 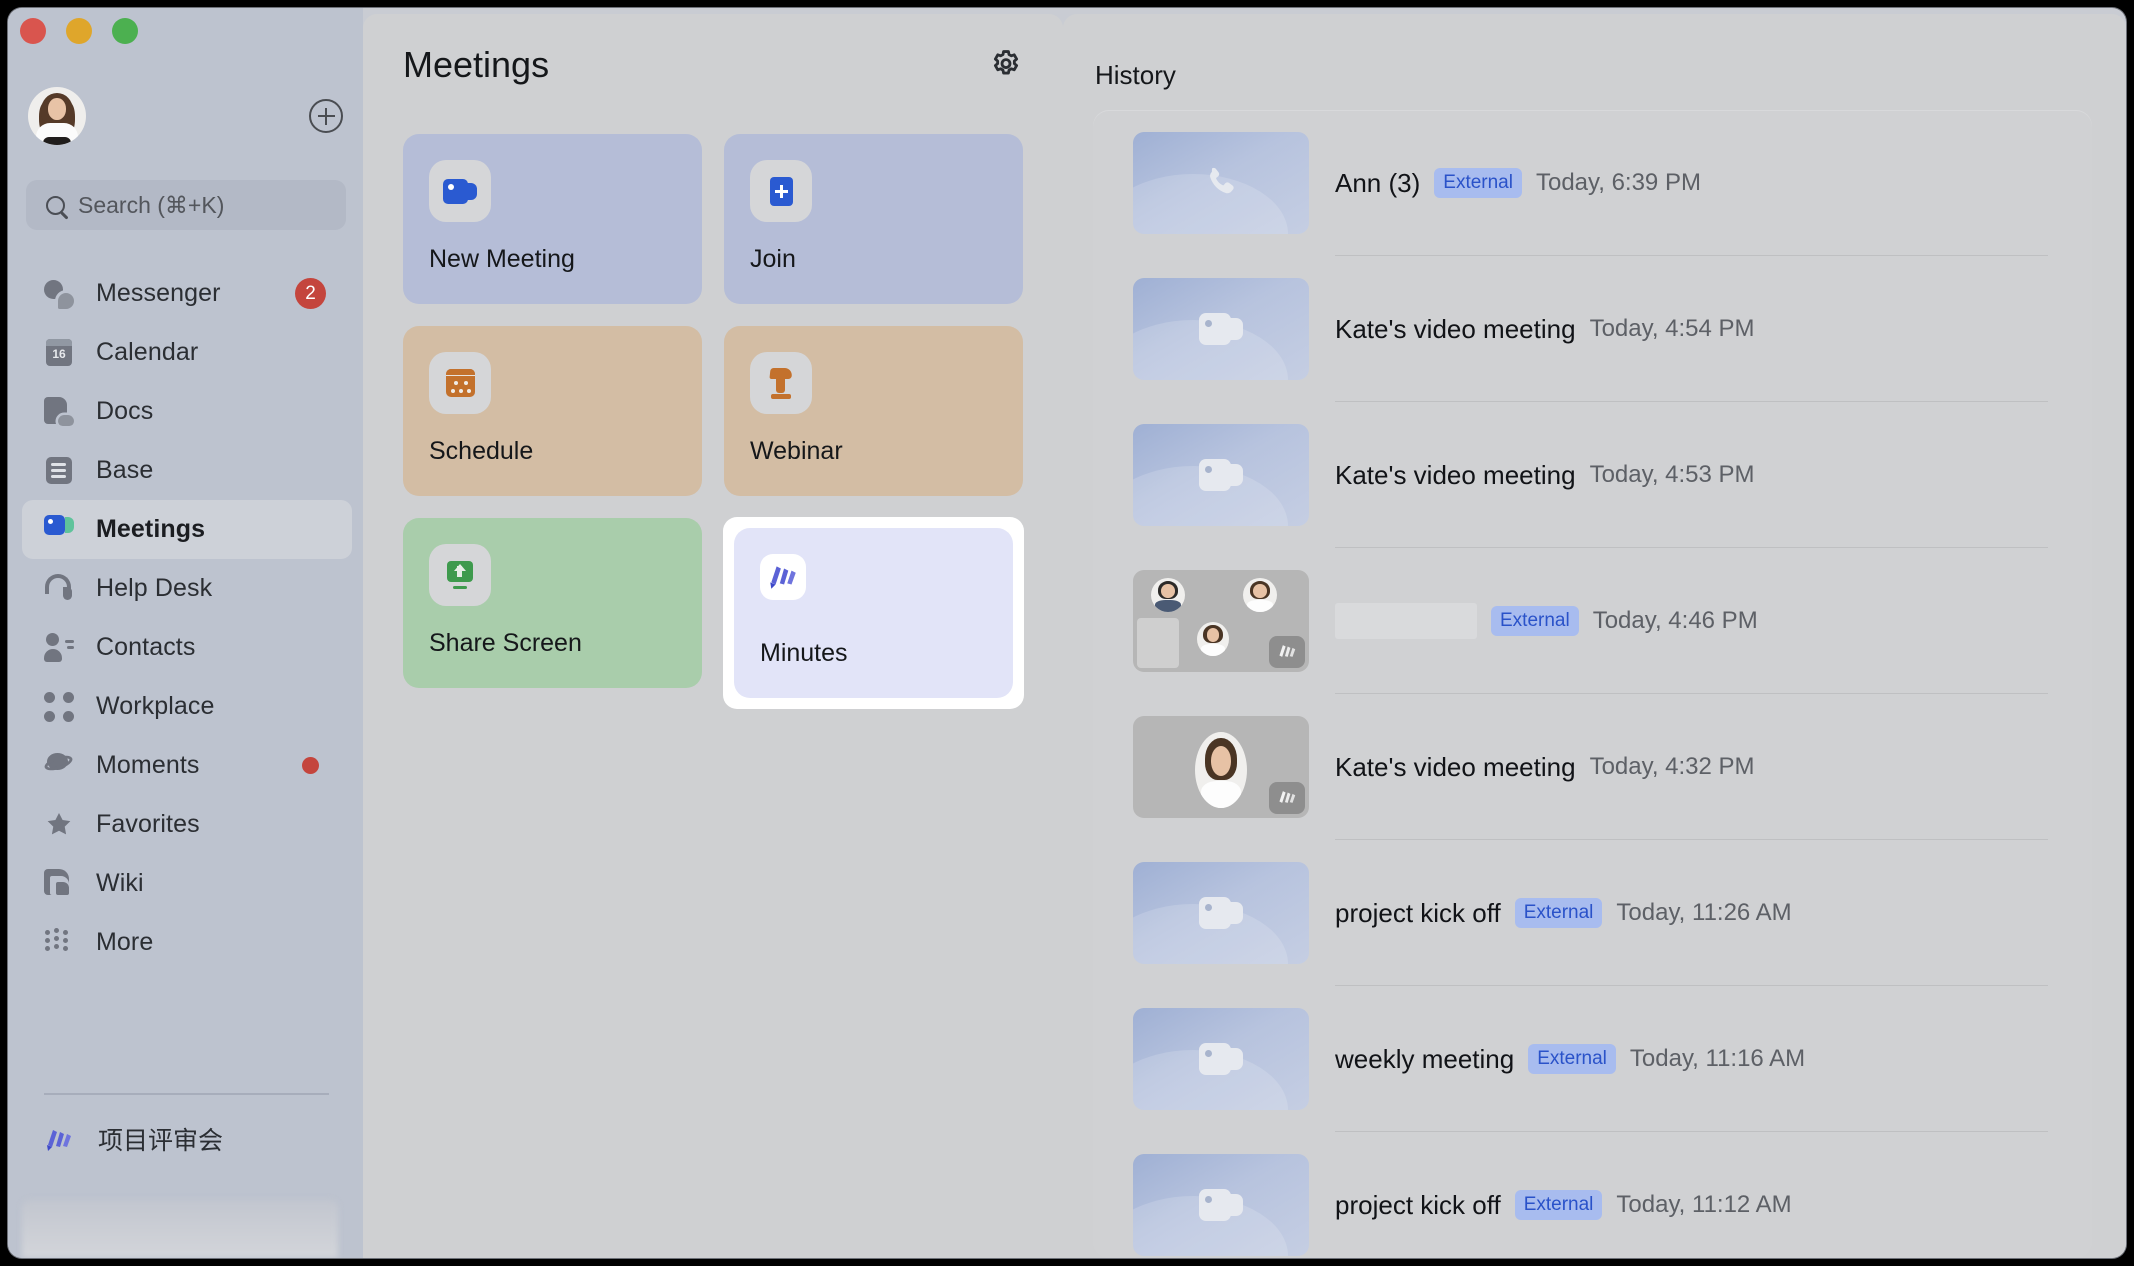 What do you see at coordinates (120, 883) in the screenshot?
I see `sidebar-item-label: Wiki` at bounding box center [120, 883].